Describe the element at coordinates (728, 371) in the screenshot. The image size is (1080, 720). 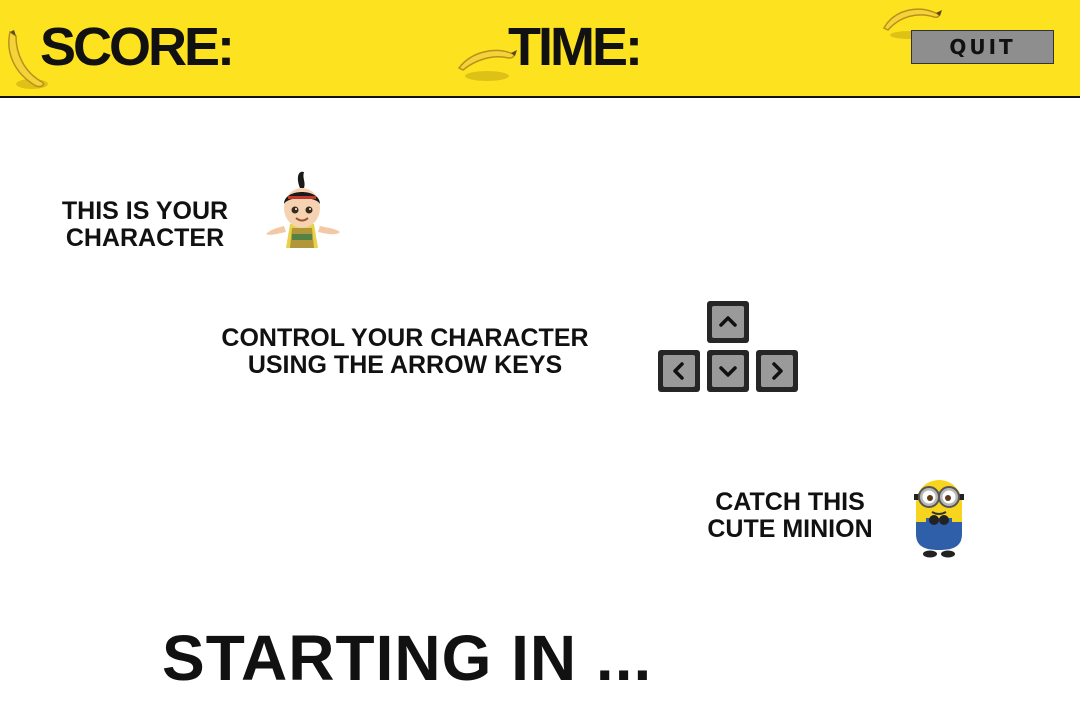
I see `arrow-down-key-icon` at that location.